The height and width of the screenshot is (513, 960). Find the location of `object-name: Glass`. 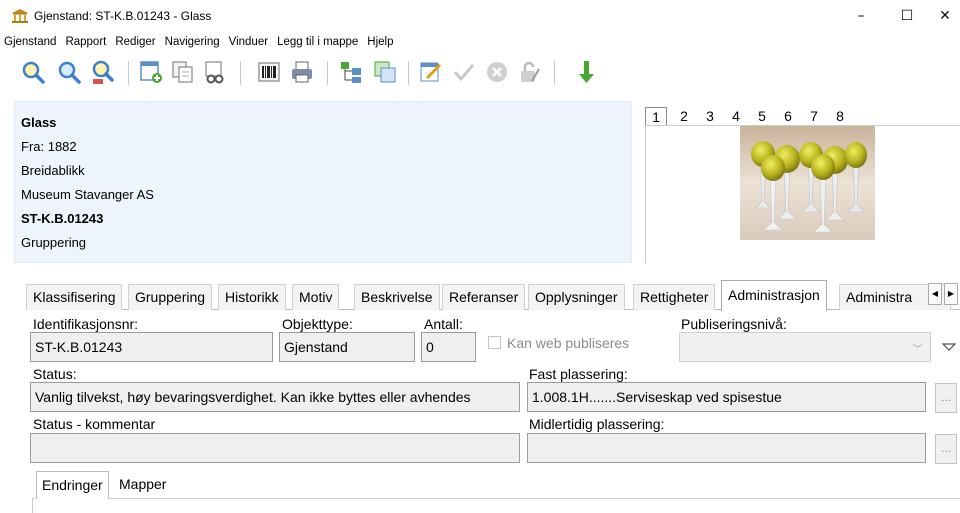

object-name: Glass is located at coordinates (39, 122).